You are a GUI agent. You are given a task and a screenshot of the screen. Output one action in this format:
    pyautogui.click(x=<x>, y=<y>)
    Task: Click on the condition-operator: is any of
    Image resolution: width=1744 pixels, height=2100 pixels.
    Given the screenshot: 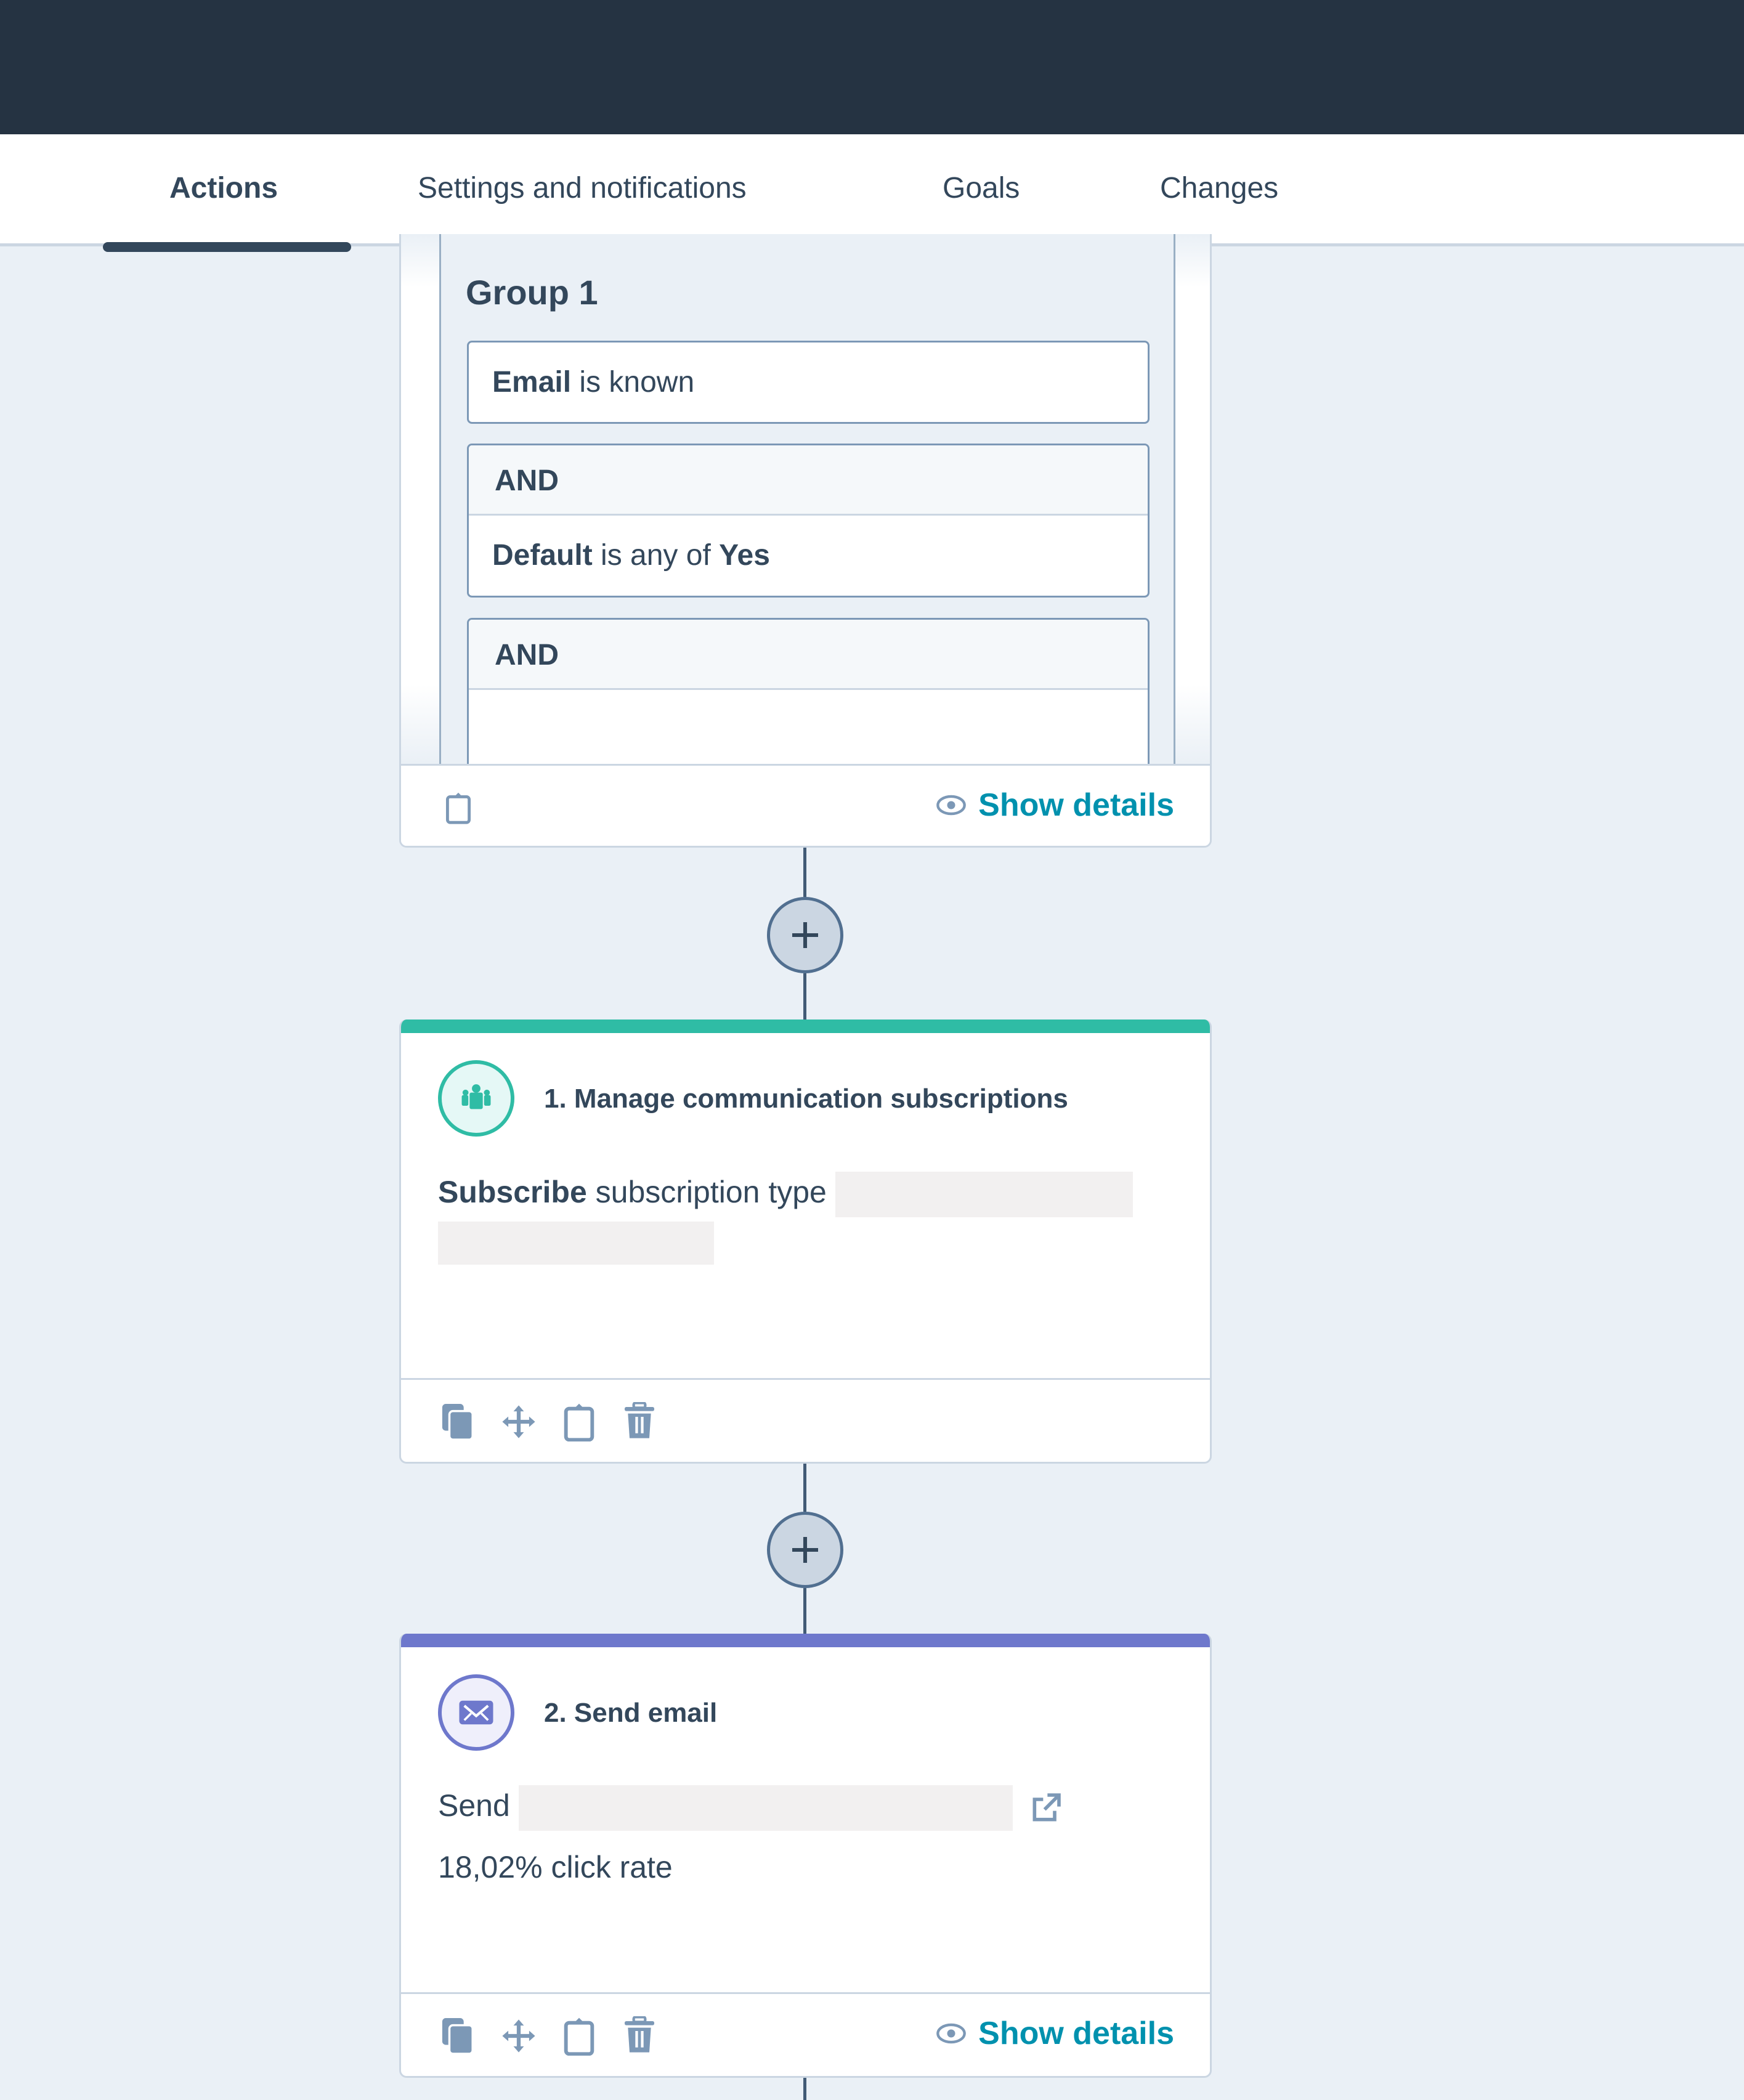 What is the action you would take?
    pyautogui.click(x=656, y=555)
    